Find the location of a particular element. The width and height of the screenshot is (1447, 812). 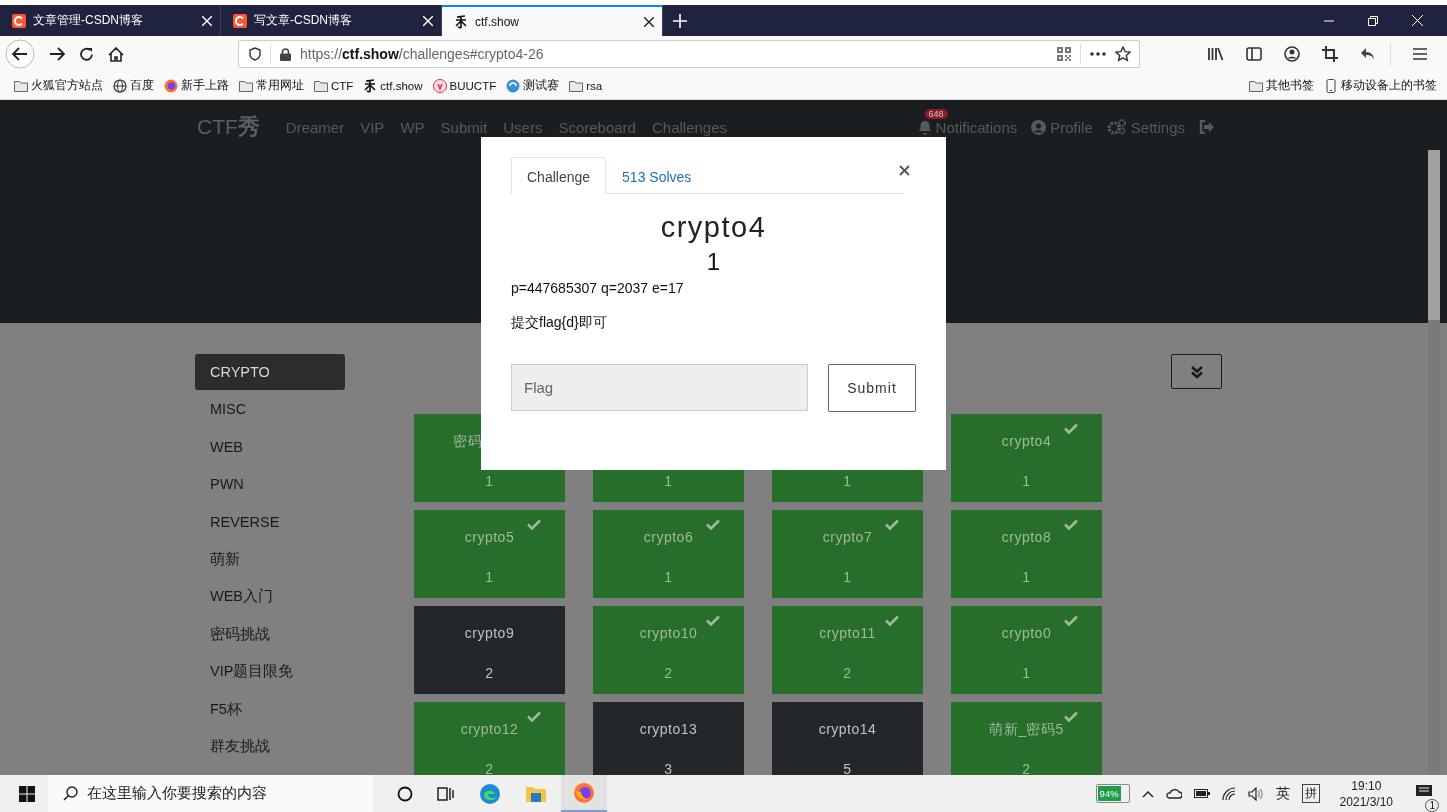

challenge-tile: crypto6 1 is located at coordinates (668, 554).